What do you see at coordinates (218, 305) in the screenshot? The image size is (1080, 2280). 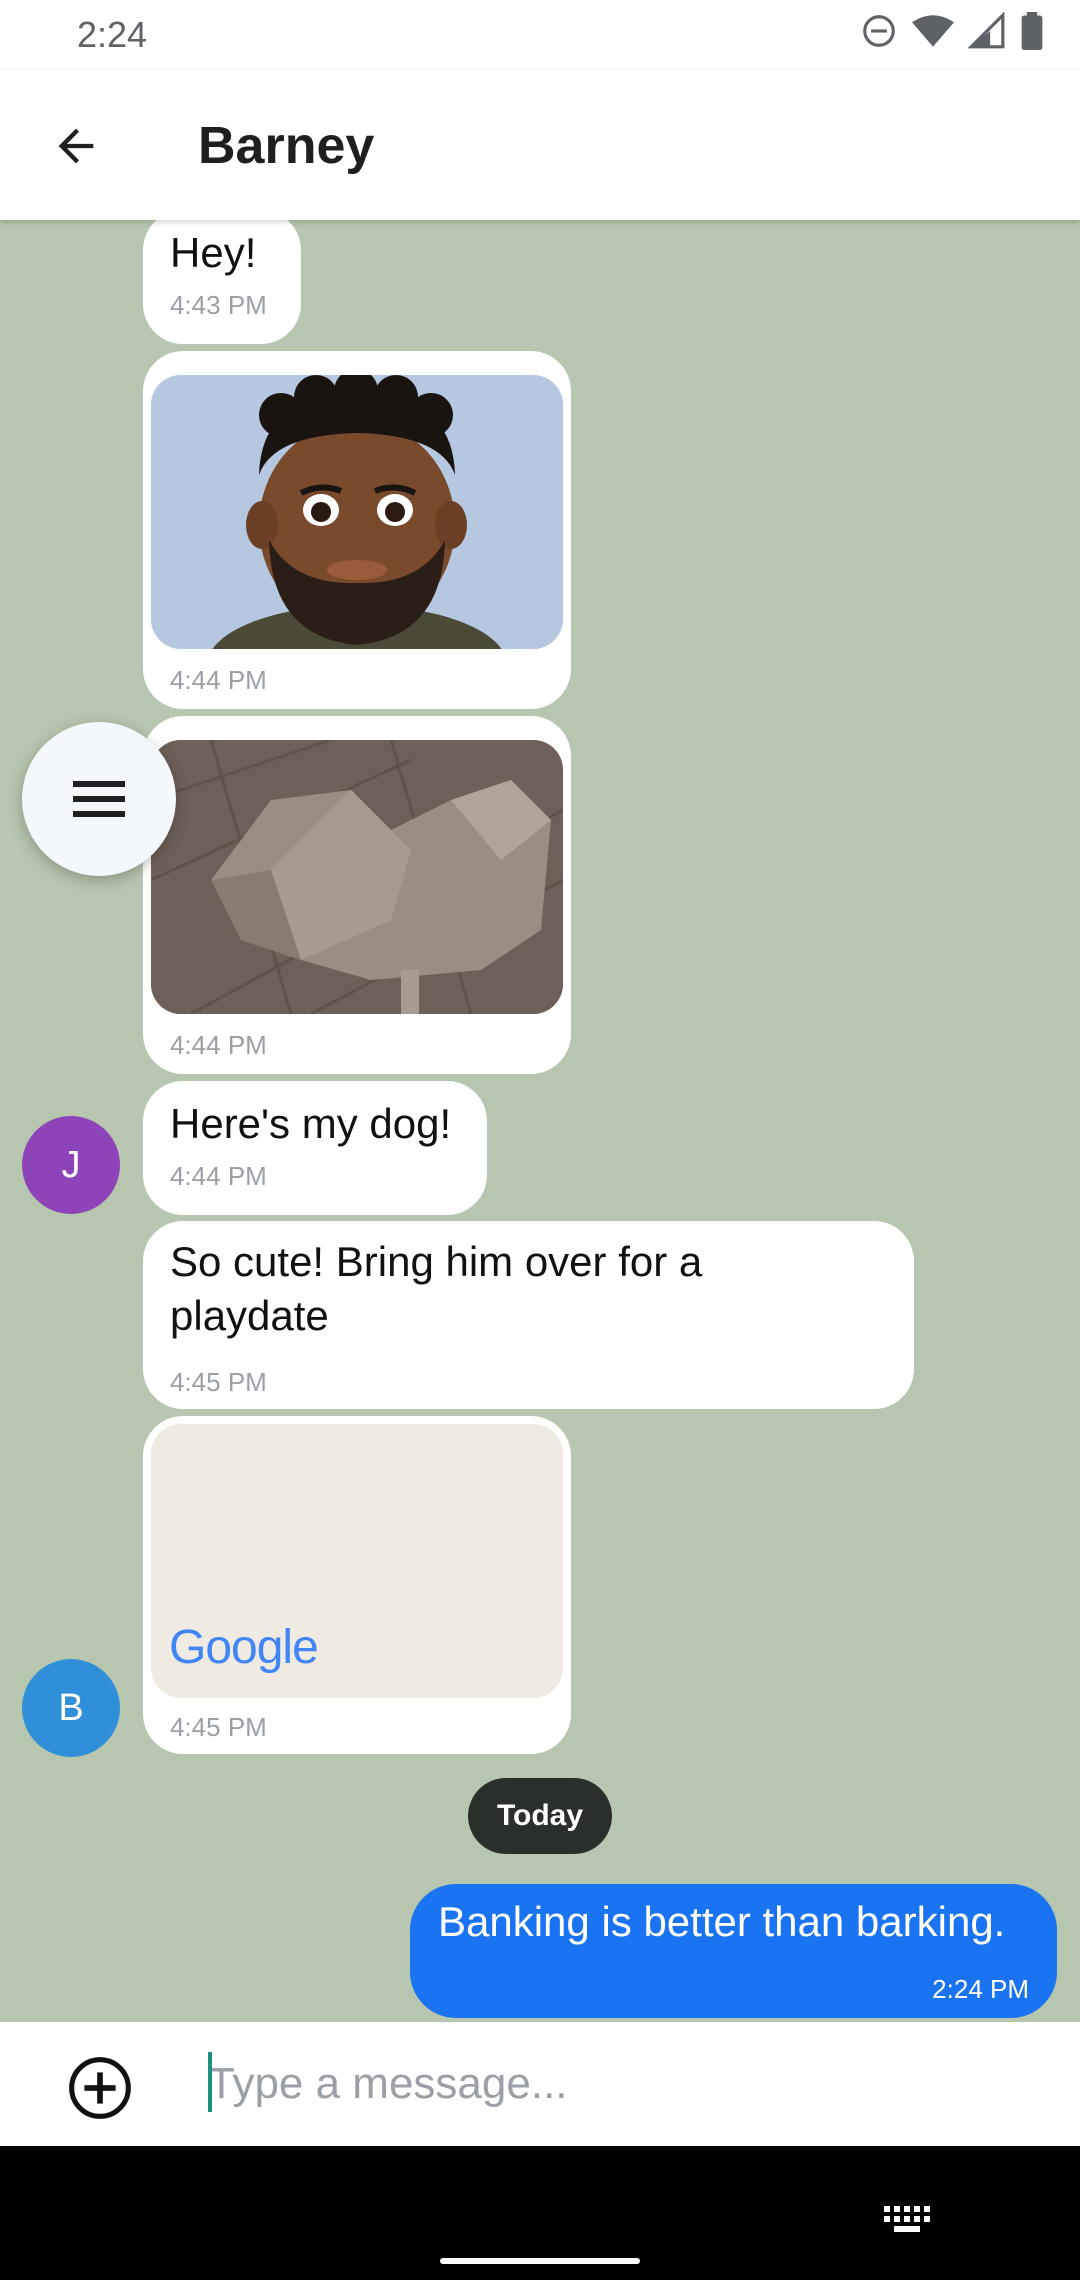 I see `message-time: 4:43 PM` at bounding box center [218, 305].